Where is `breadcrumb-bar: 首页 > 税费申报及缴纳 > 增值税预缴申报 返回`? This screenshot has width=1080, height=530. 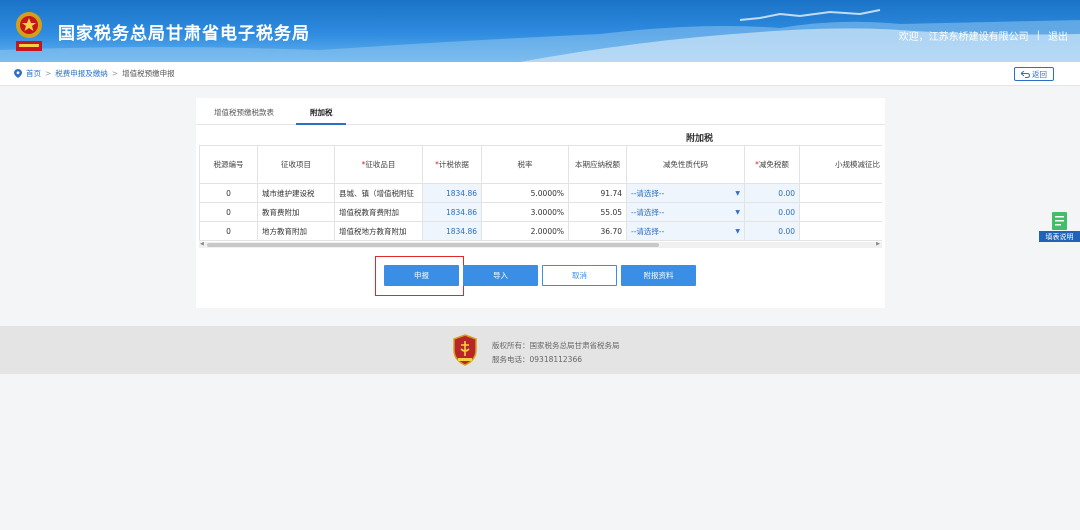
breadcrumb-bar: 首页 > 税费申报及缴纳 > 增值税预缴申报 返回 is located at coordinates (540, 74).